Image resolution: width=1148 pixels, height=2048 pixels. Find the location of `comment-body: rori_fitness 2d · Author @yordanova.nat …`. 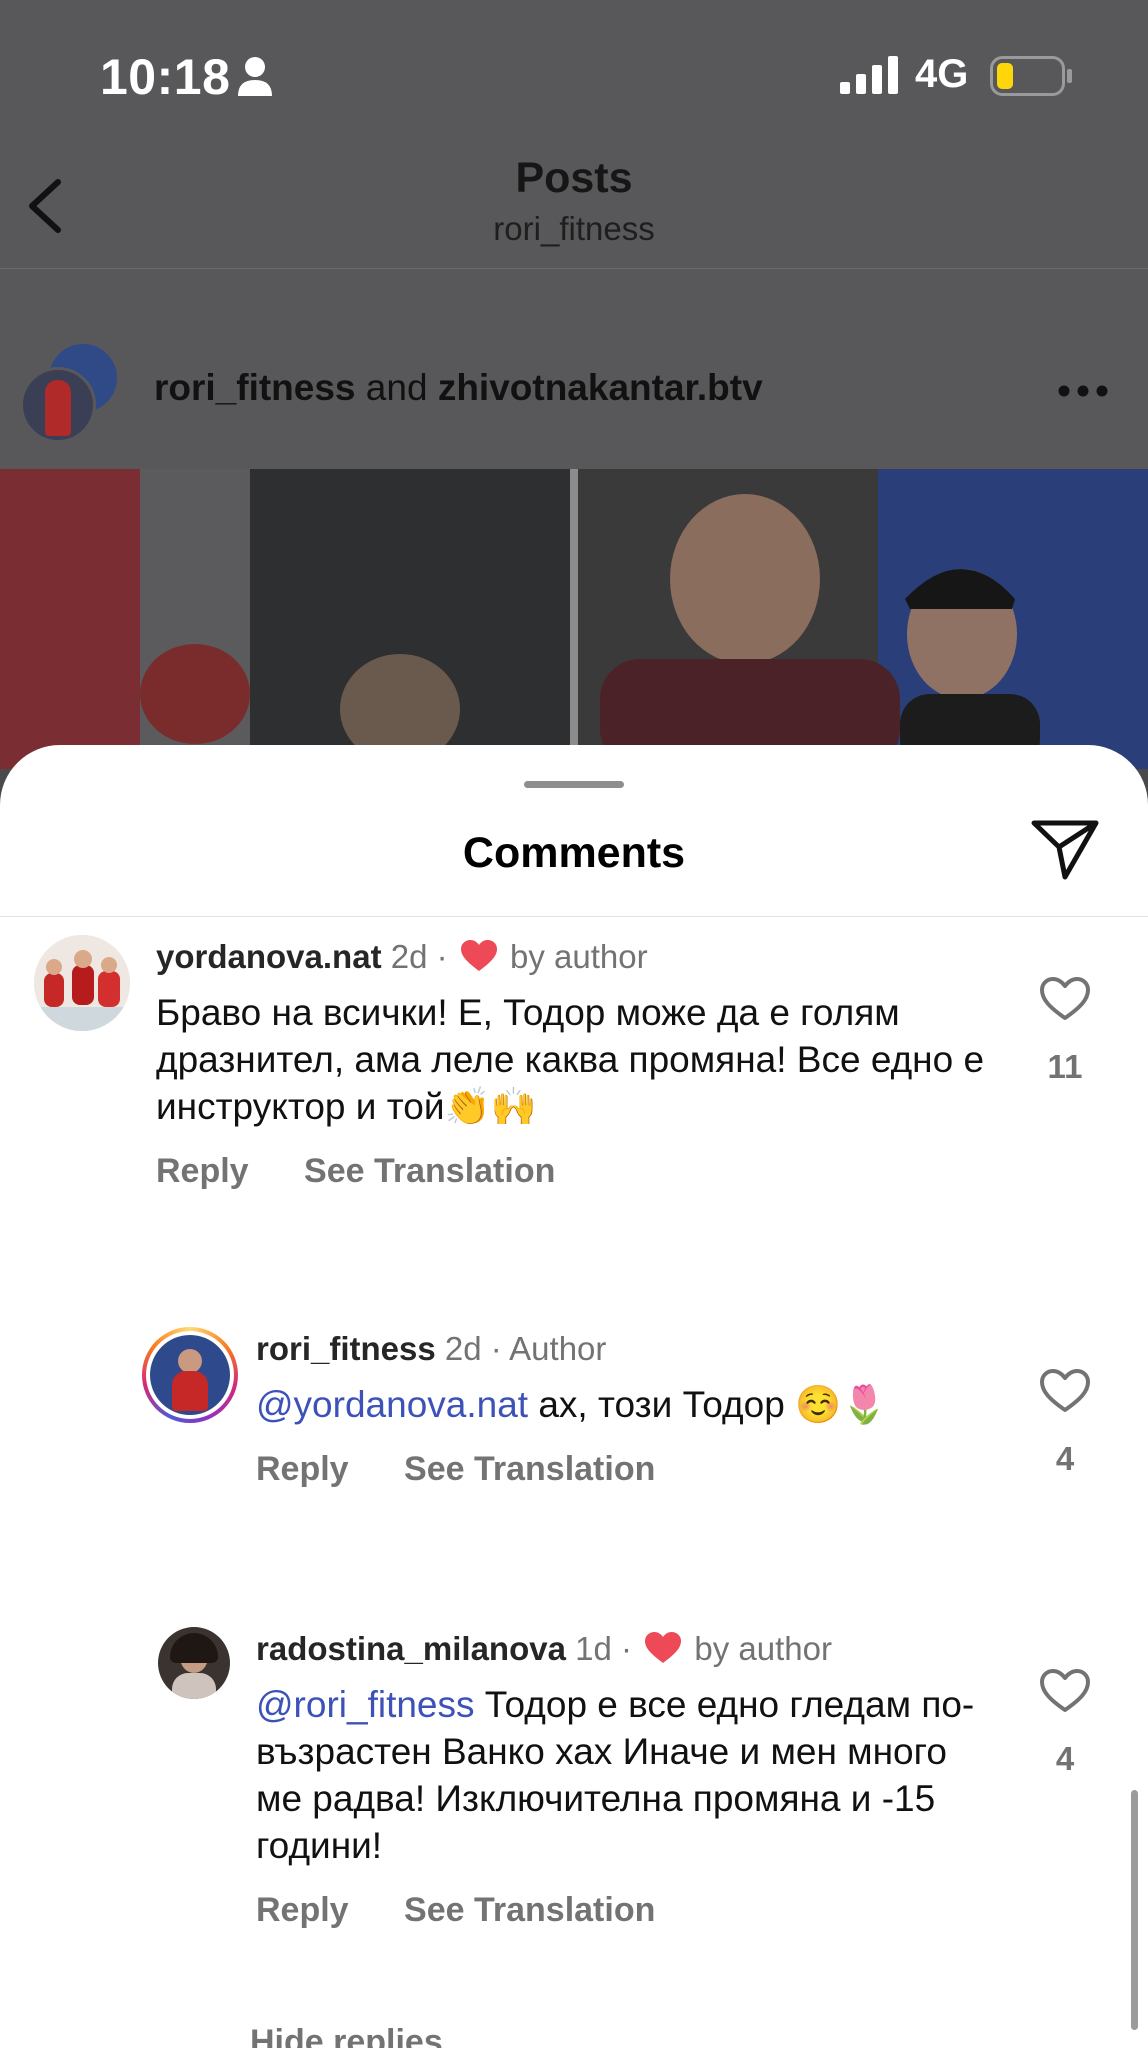

comment-body: rori_fitness 2d · Author @yordanova.nat … is located at coordinates (627, 1408).